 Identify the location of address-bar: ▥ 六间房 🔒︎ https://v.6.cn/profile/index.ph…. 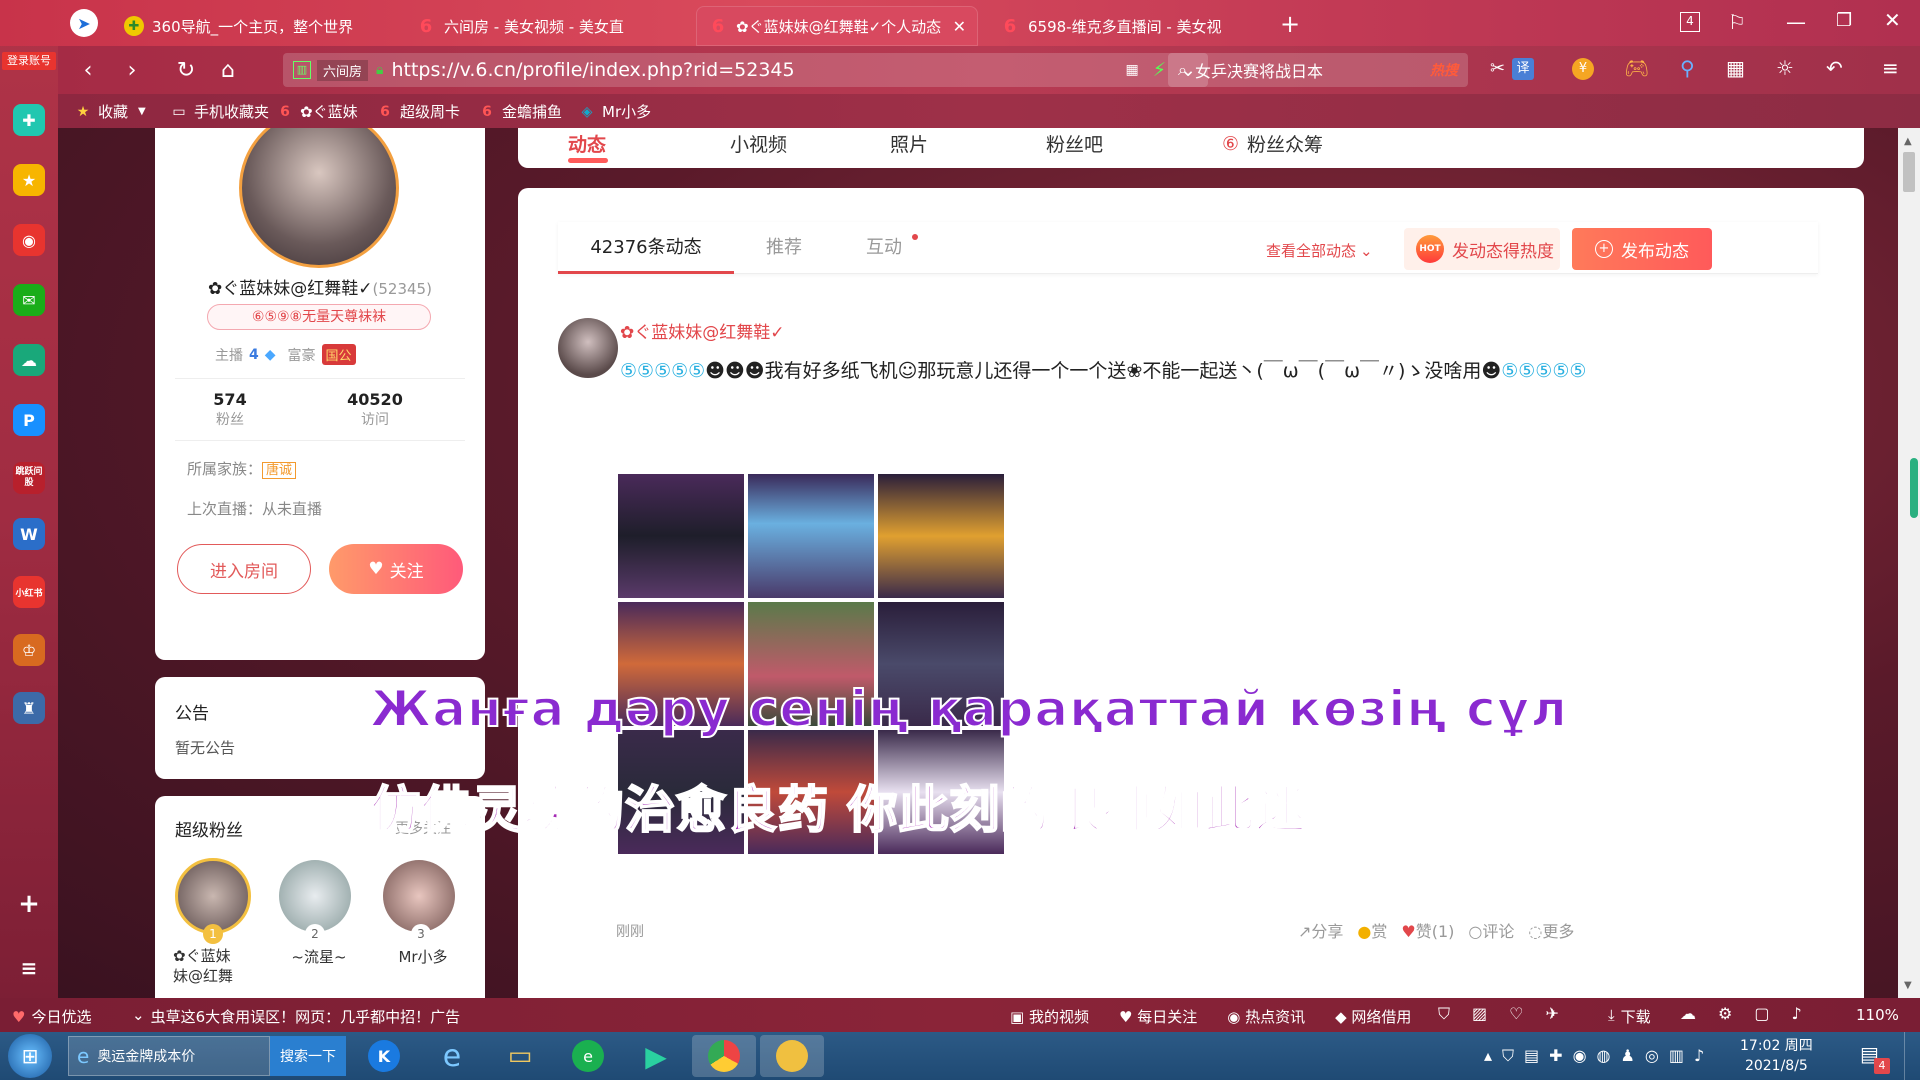
(745, 70).